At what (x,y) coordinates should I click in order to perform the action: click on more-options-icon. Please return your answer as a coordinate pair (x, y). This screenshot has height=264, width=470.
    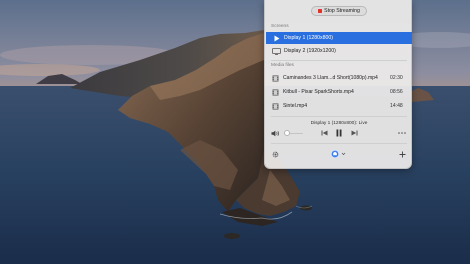
    Looking at the image, I should click on (402, 133).